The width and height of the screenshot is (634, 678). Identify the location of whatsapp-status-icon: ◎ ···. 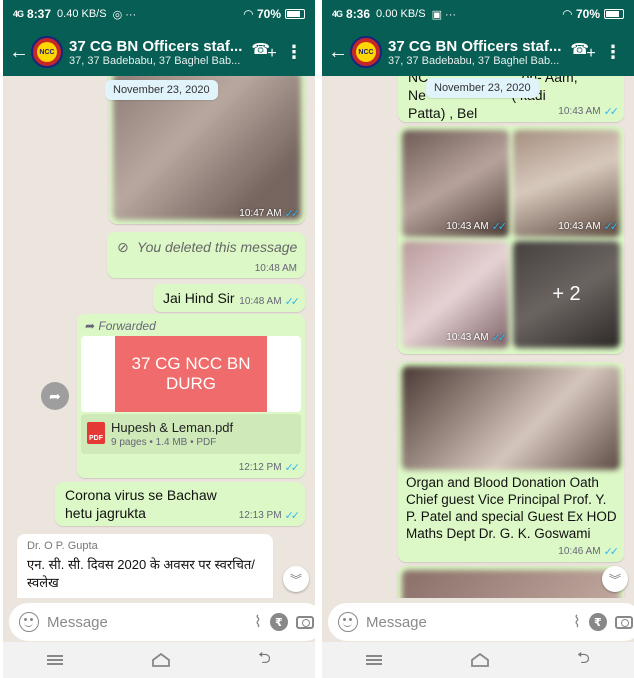
(124, 14).